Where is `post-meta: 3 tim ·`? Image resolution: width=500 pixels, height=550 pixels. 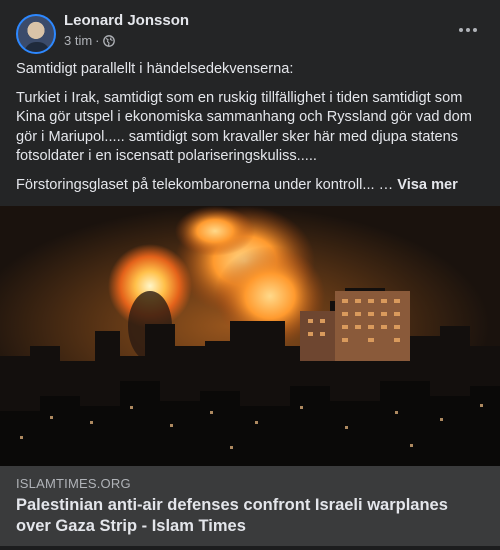 post-meta: 3 tim · is located at coordinates (89, 40).